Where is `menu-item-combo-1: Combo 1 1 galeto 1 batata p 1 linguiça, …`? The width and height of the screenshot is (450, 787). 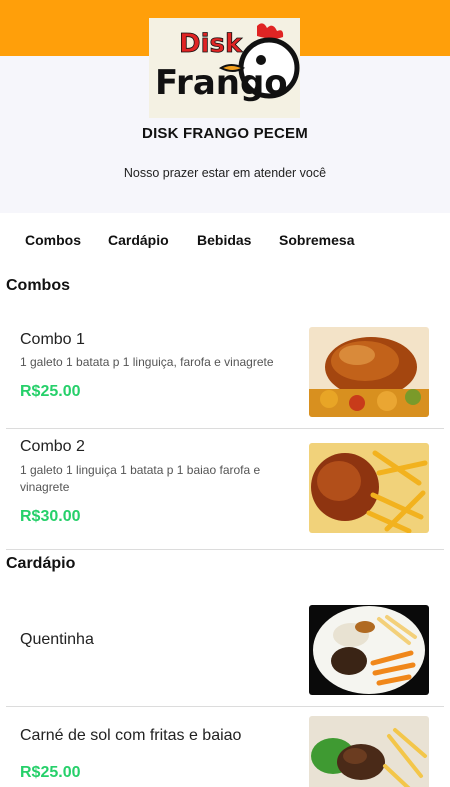
menu-item-combo-1: Combo 1 1 galeto 1 batata p 1 linguiça, … is located at coordinates (225, 373).